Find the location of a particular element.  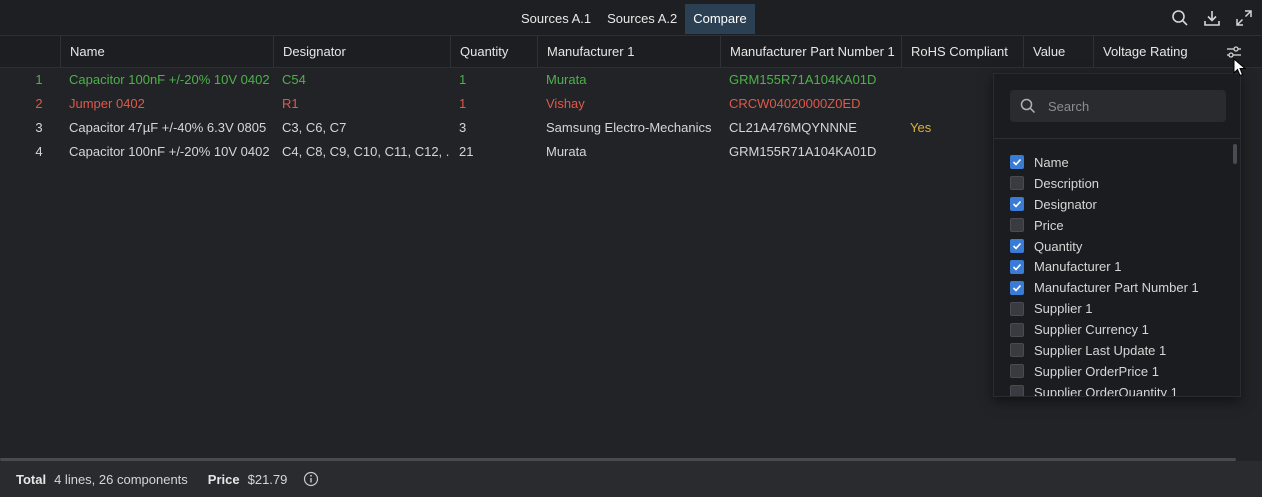

row-number: 3 is located at coordinates (39, 127).